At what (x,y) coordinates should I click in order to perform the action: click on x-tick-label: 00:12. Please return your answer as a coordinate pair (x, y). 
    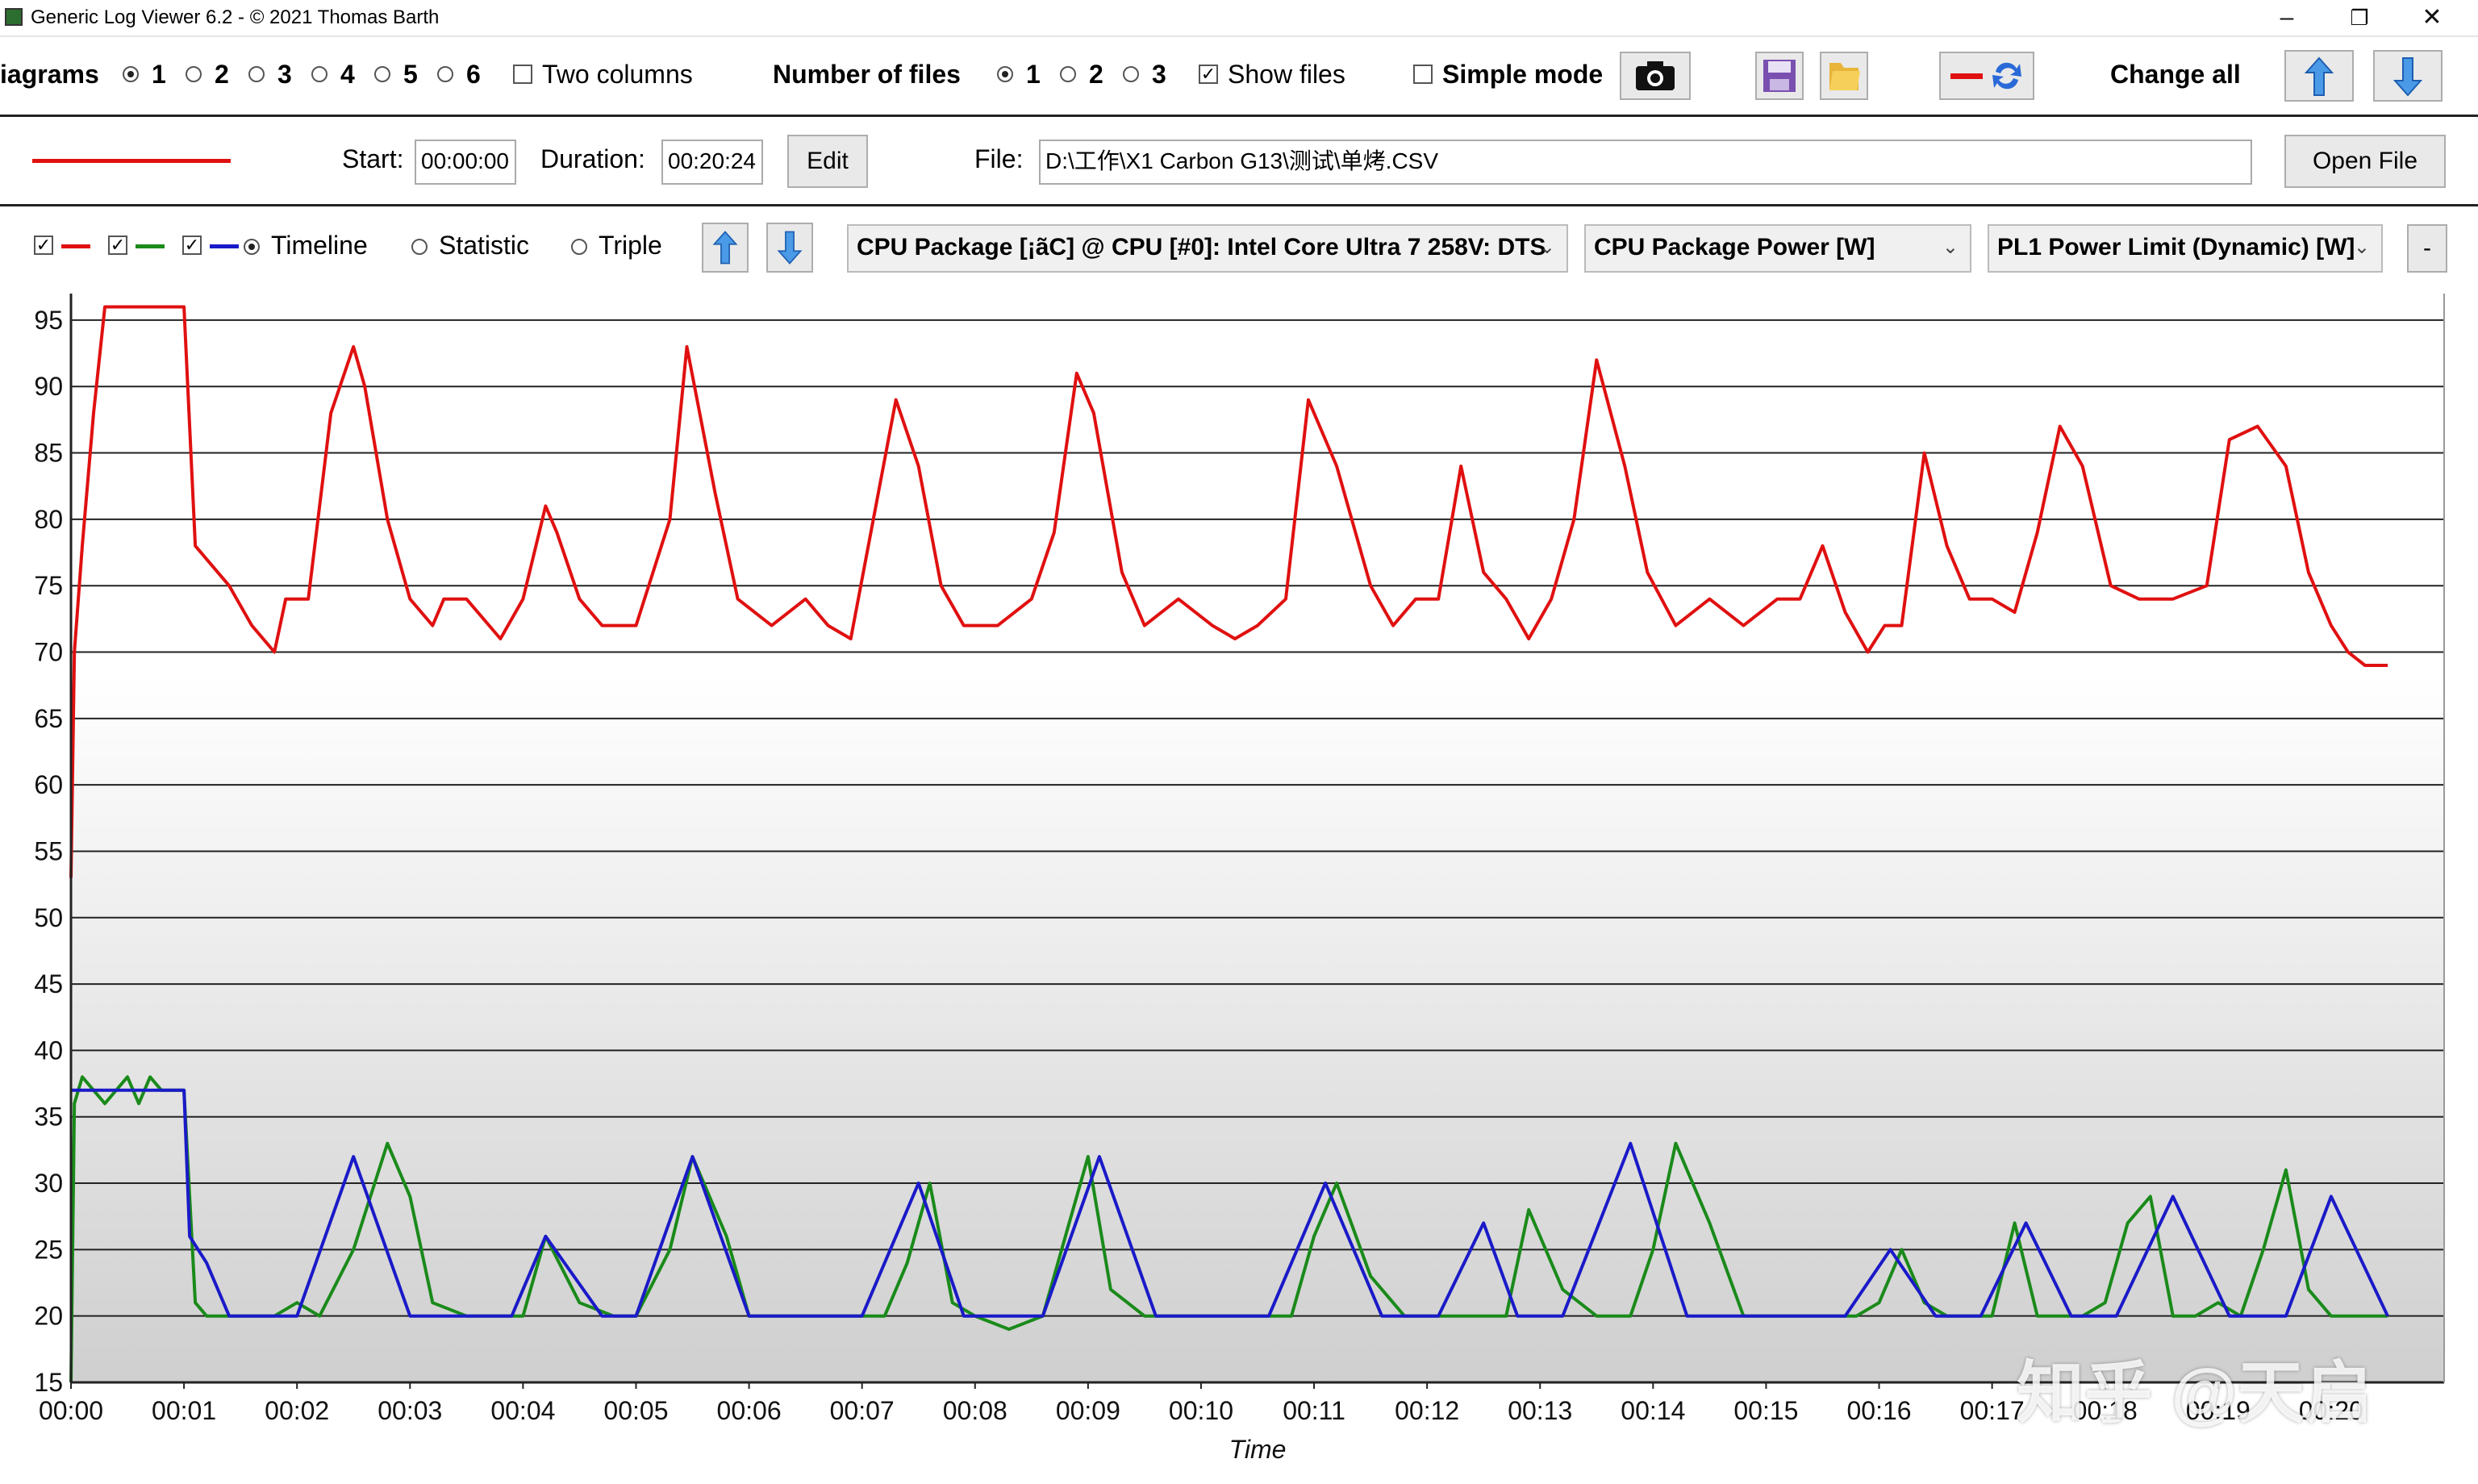
    Looking at the image, I should click on (1427, 1410).